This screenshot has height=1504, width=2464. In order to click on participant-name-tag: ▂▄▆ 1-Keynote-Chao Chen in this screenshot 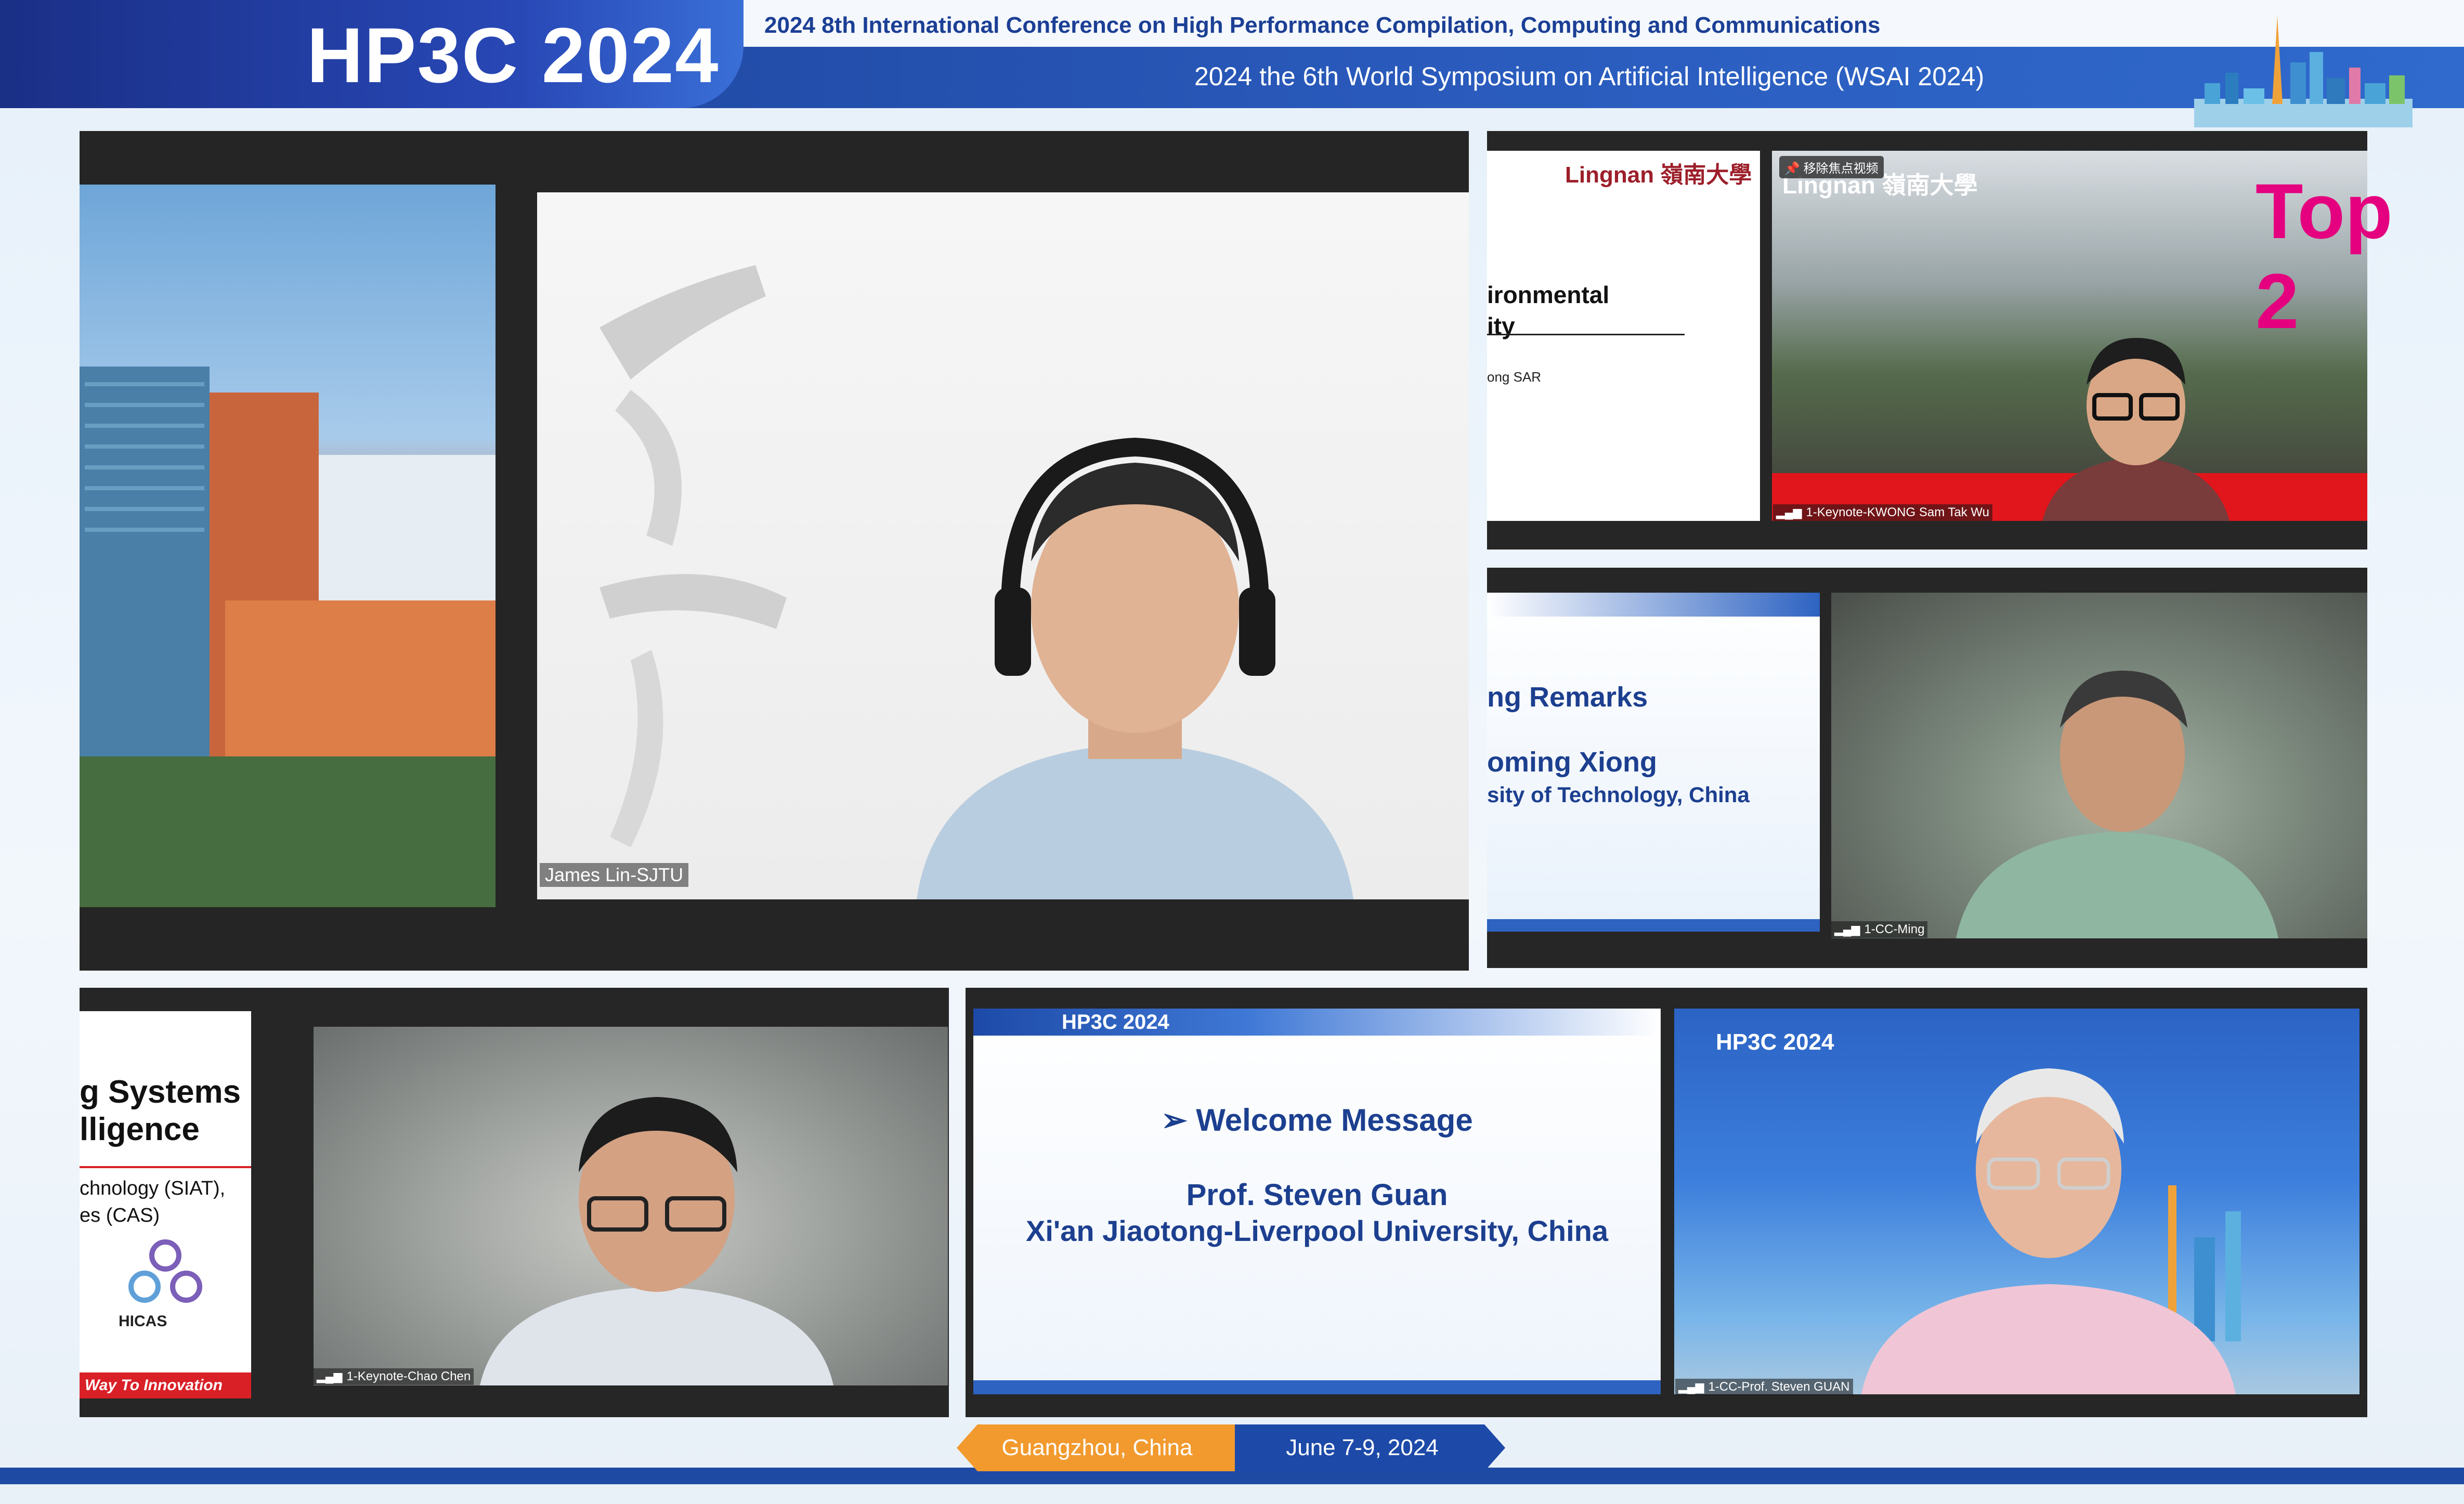, I will do `click(394, 1376)`.